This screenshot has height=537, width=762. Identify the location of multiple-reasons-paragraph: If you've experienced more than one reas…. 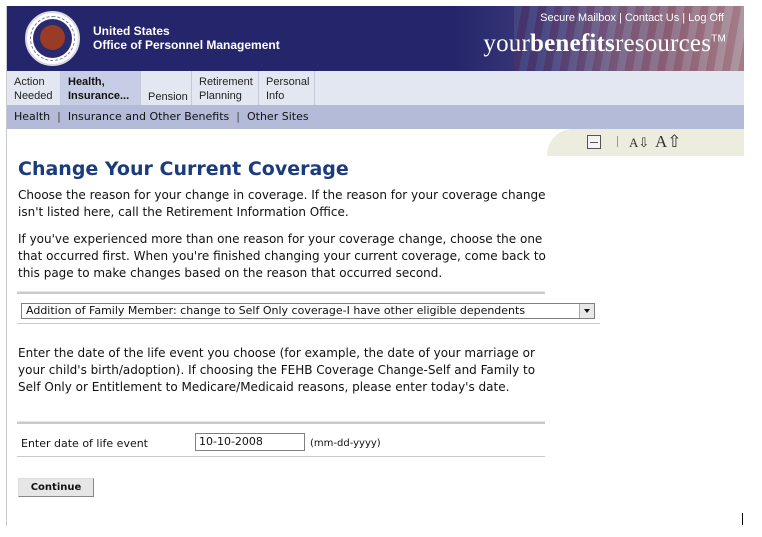
(282, 256).